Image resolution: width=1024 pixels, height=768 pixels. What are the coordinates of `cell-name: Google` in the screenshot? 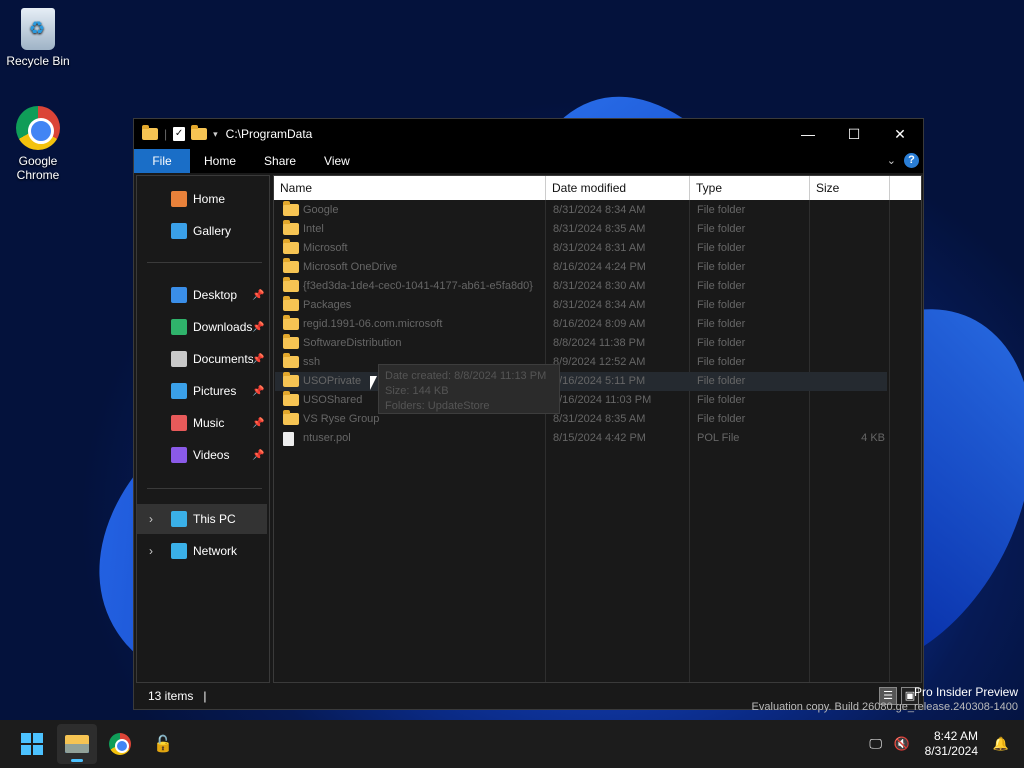 It's located at (321, 210).